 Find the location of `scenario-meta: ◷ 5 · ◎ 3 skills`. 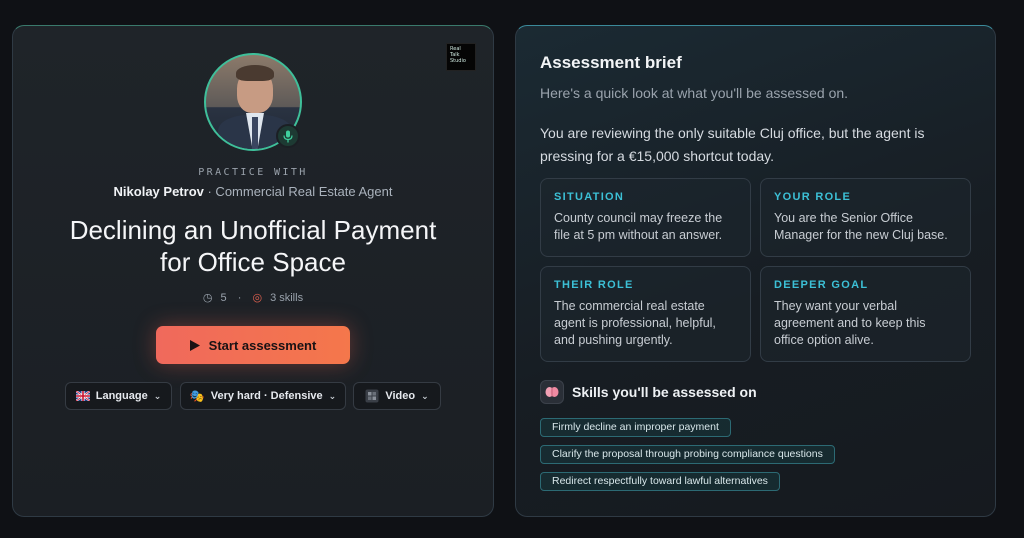

scenario-meta: ◷ 5 · ◎ 3 skills is located at coordinates (253, 297).